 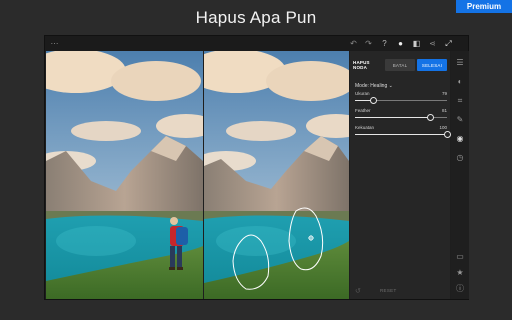 I want to click on chevron-down-icon: ⌄, so click(x=390, y=86).